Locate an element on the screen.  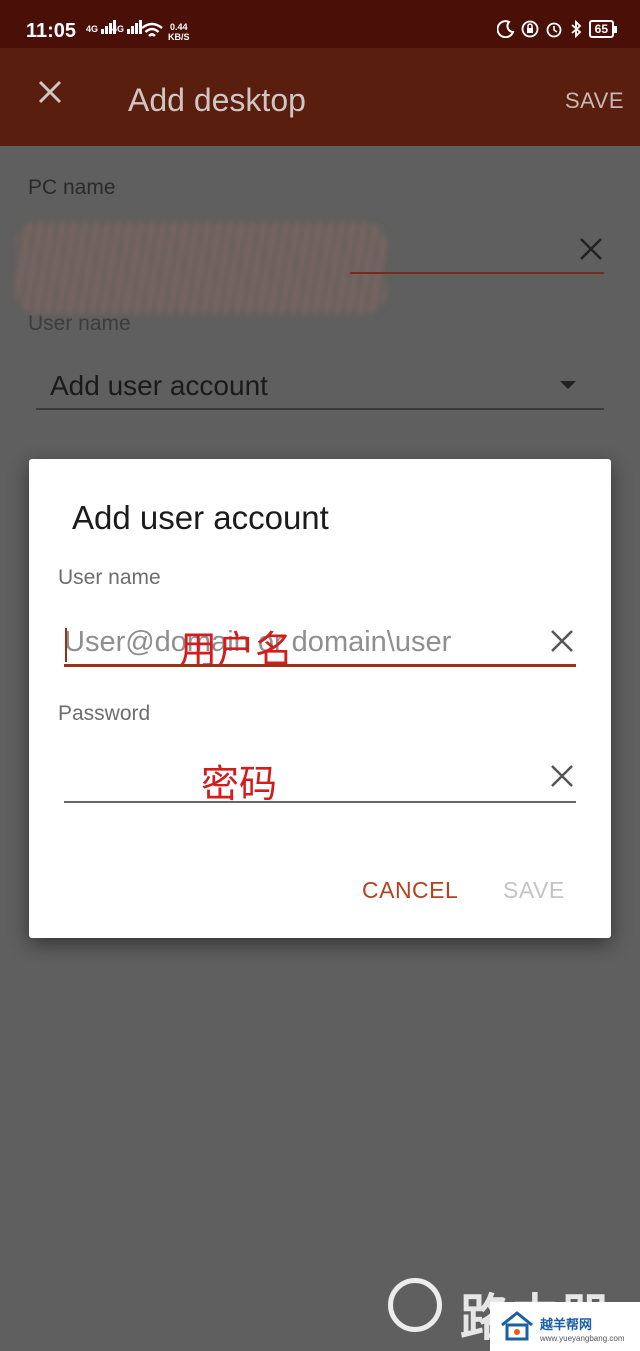
pc-name-underline is located at coordinates (477, 273).